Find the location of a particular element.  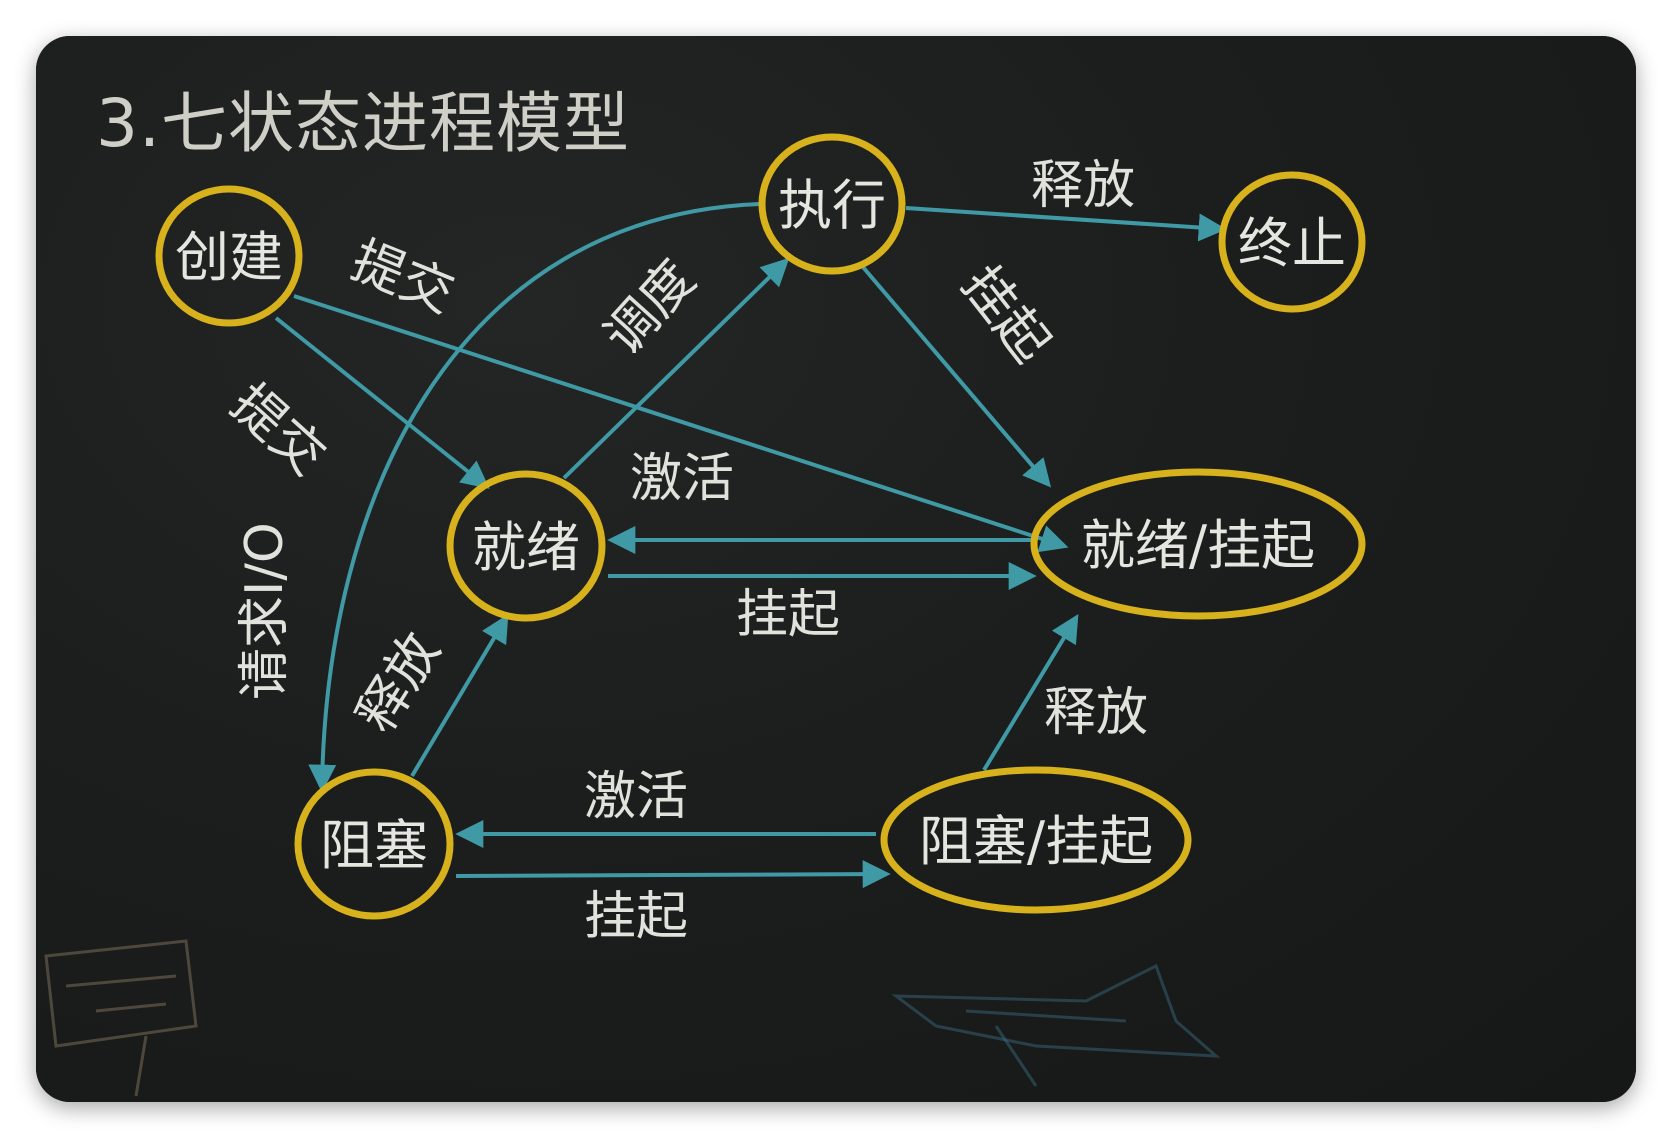

node-ready-label: 就绪 is located at coordinates (526, 547).